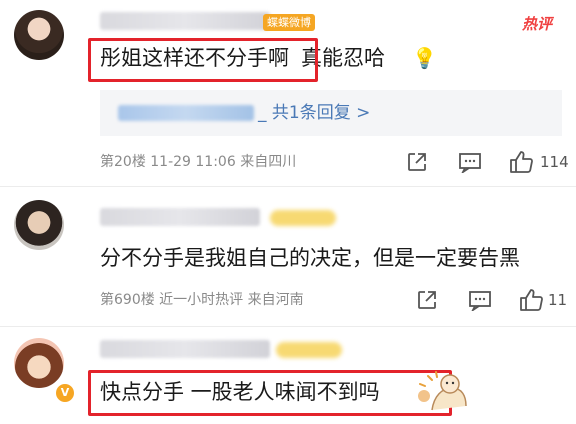 This screenshot has width=576, height=424. What do you see at coordinates (198, 162) in the screenshot?
I see `comment-meta: 第20楼 11-29 11:06 来自四川` at bounding box center [198, 162].